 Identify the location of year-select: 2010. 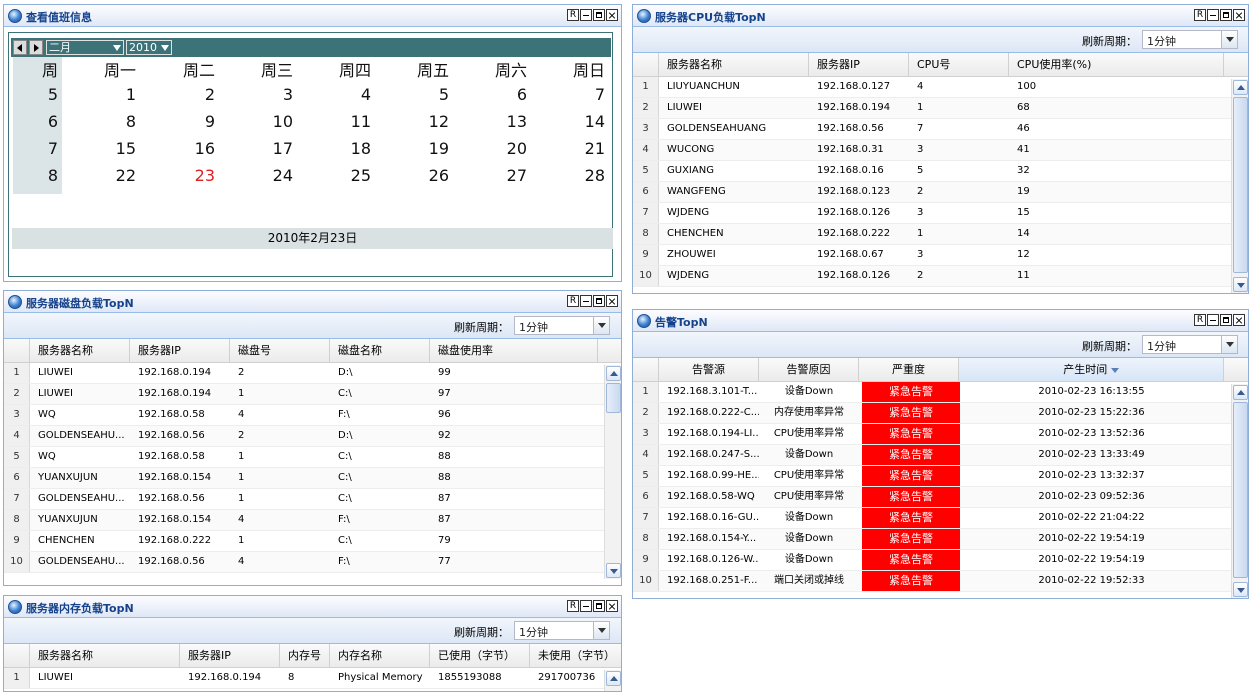
(149, 47).